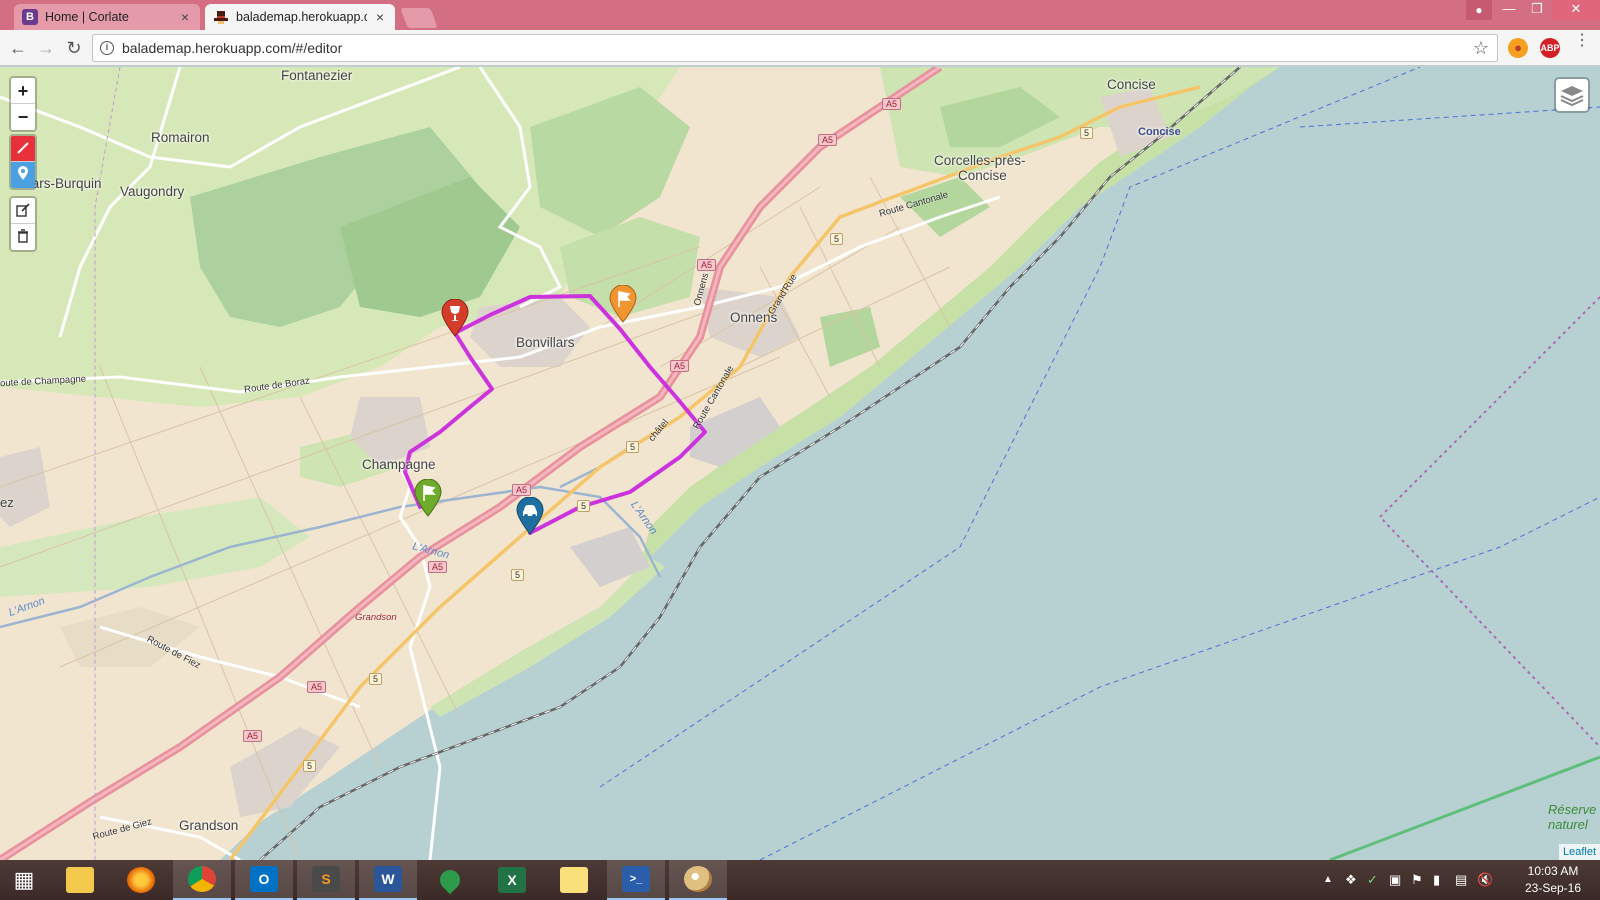 This screenshot has height=900, width=1600. I want to click on taskbar-powershell: >_, so click(636, 880).